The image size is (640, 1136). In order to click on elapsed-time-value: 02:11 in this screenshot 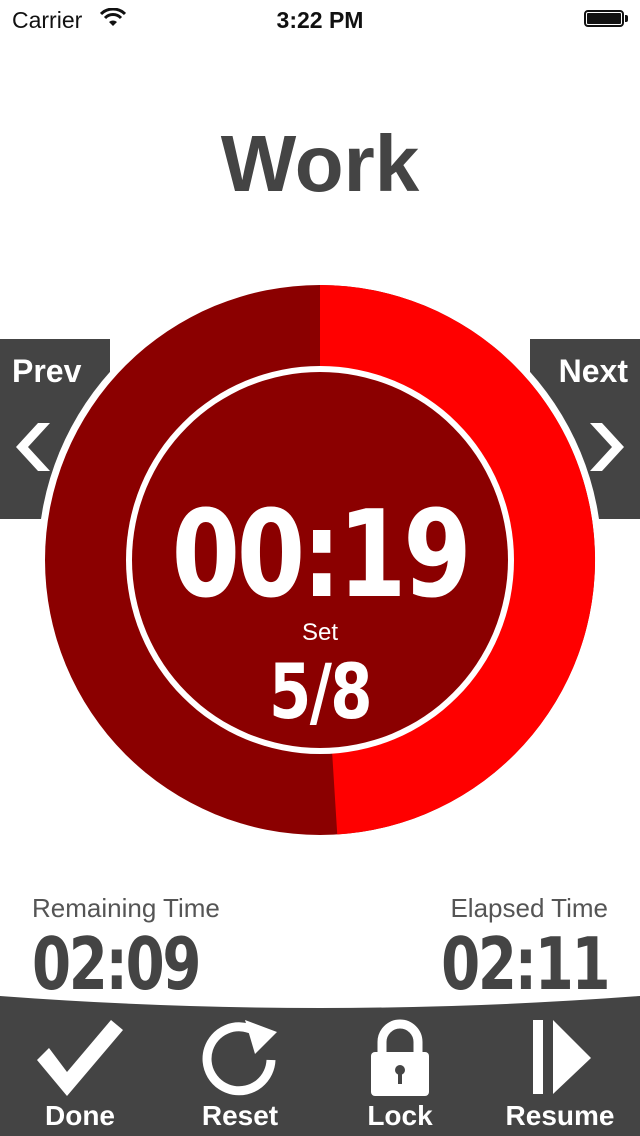, I will do `click(525, 964)`.